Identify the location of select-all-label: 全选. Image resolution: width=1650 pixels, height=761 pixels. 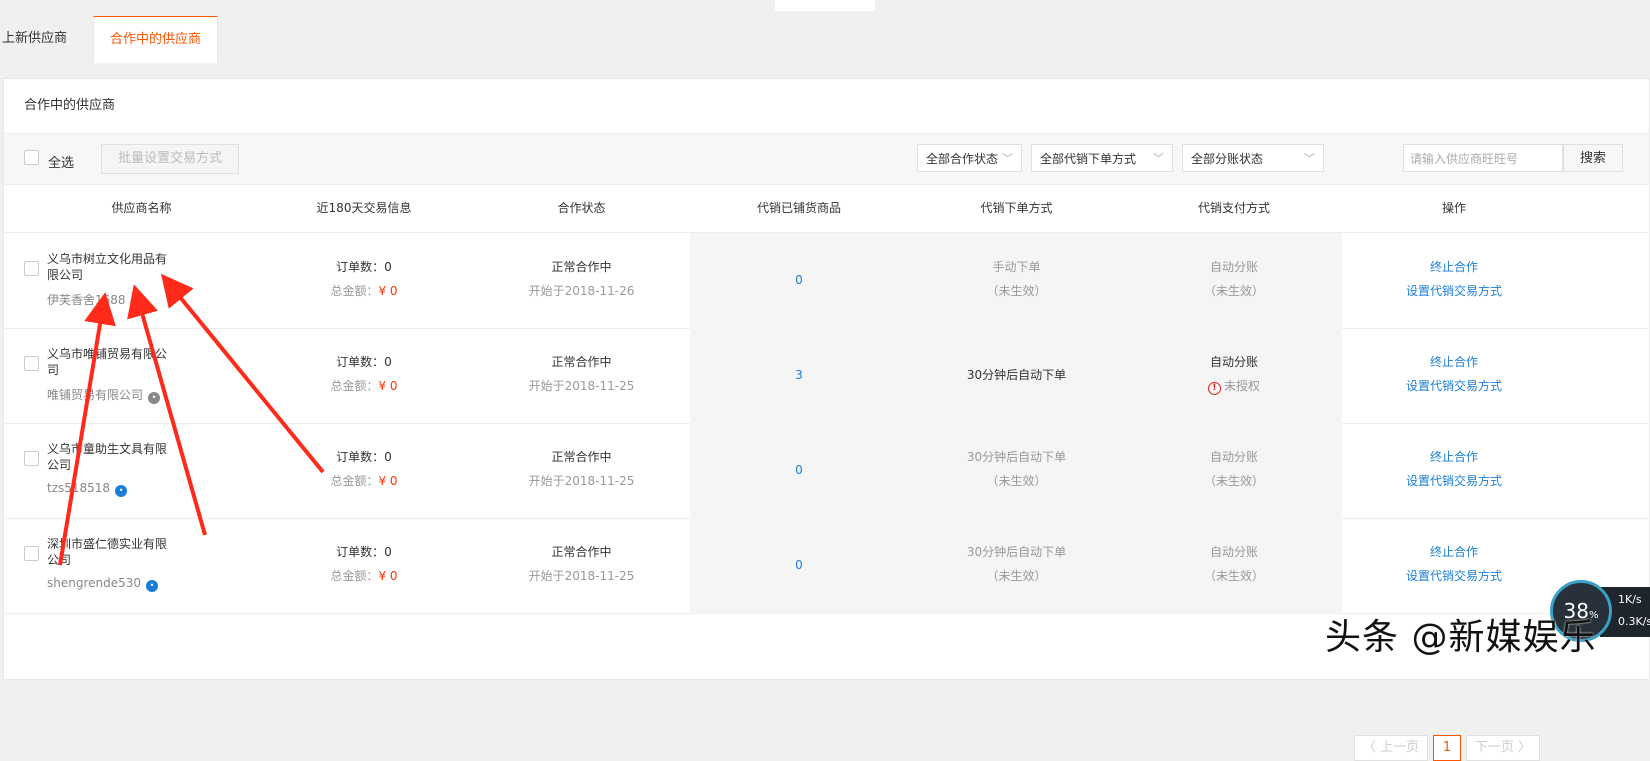
(61, 163).